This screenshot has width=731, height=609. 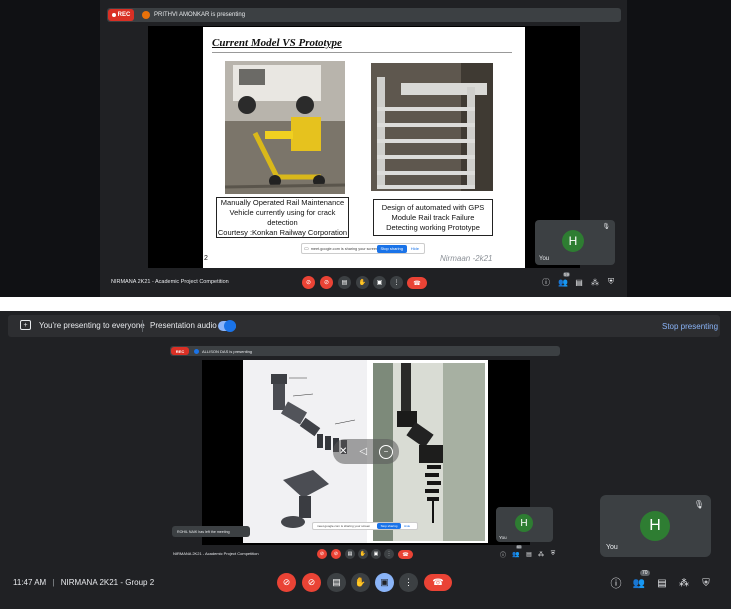 I want to click on prototype-photo, so click(x=432, y=127).